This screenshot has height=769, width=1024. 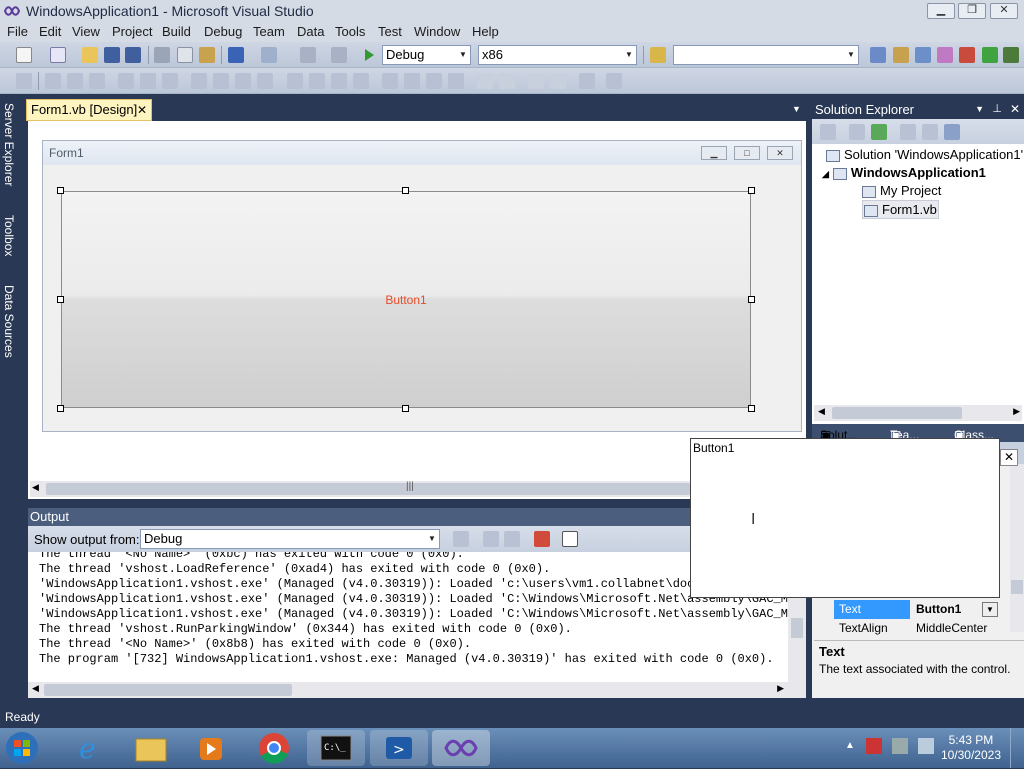 What do you see at coordinates (336, 748) in the screenshot?
I see `taskbar-command-prompt: C:\_` at bounding box center [336, 748].